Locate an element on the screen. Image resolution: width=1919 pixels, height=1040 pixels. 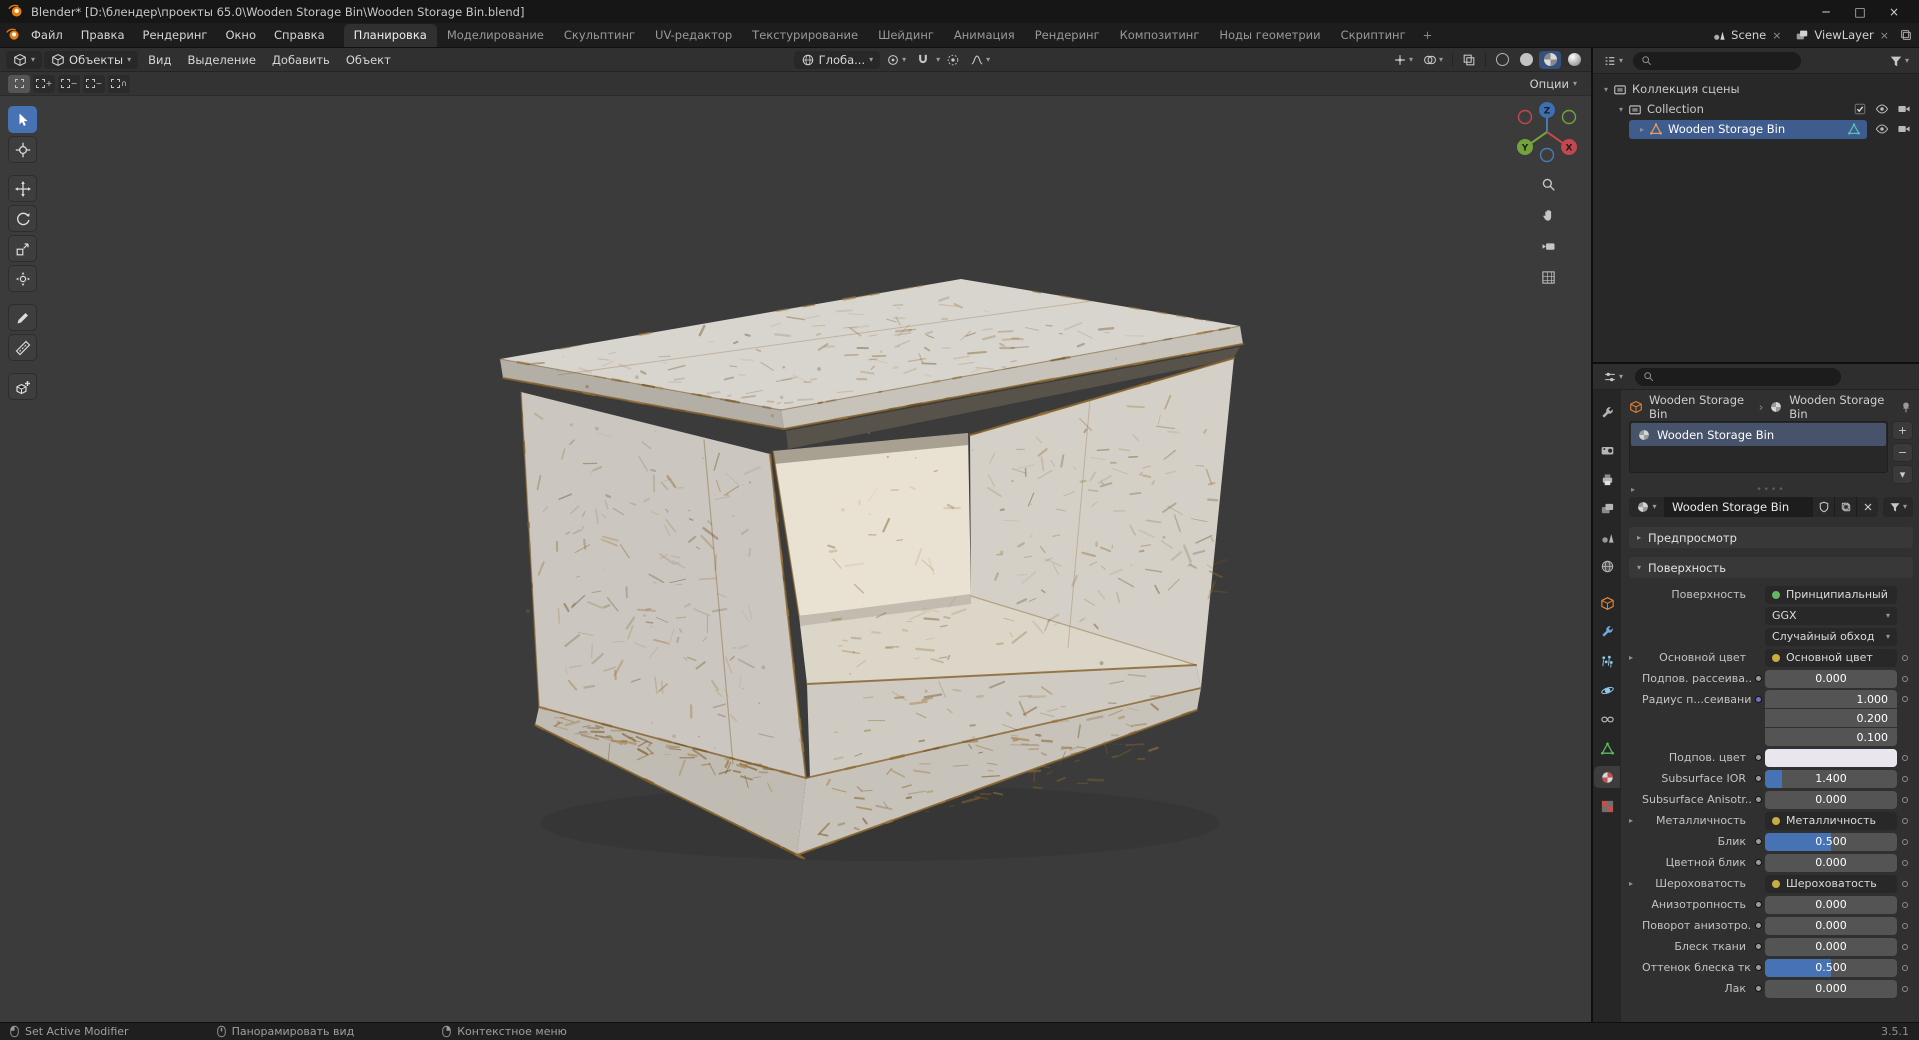
menu-4: Справка is located at coordinates (299, 35).